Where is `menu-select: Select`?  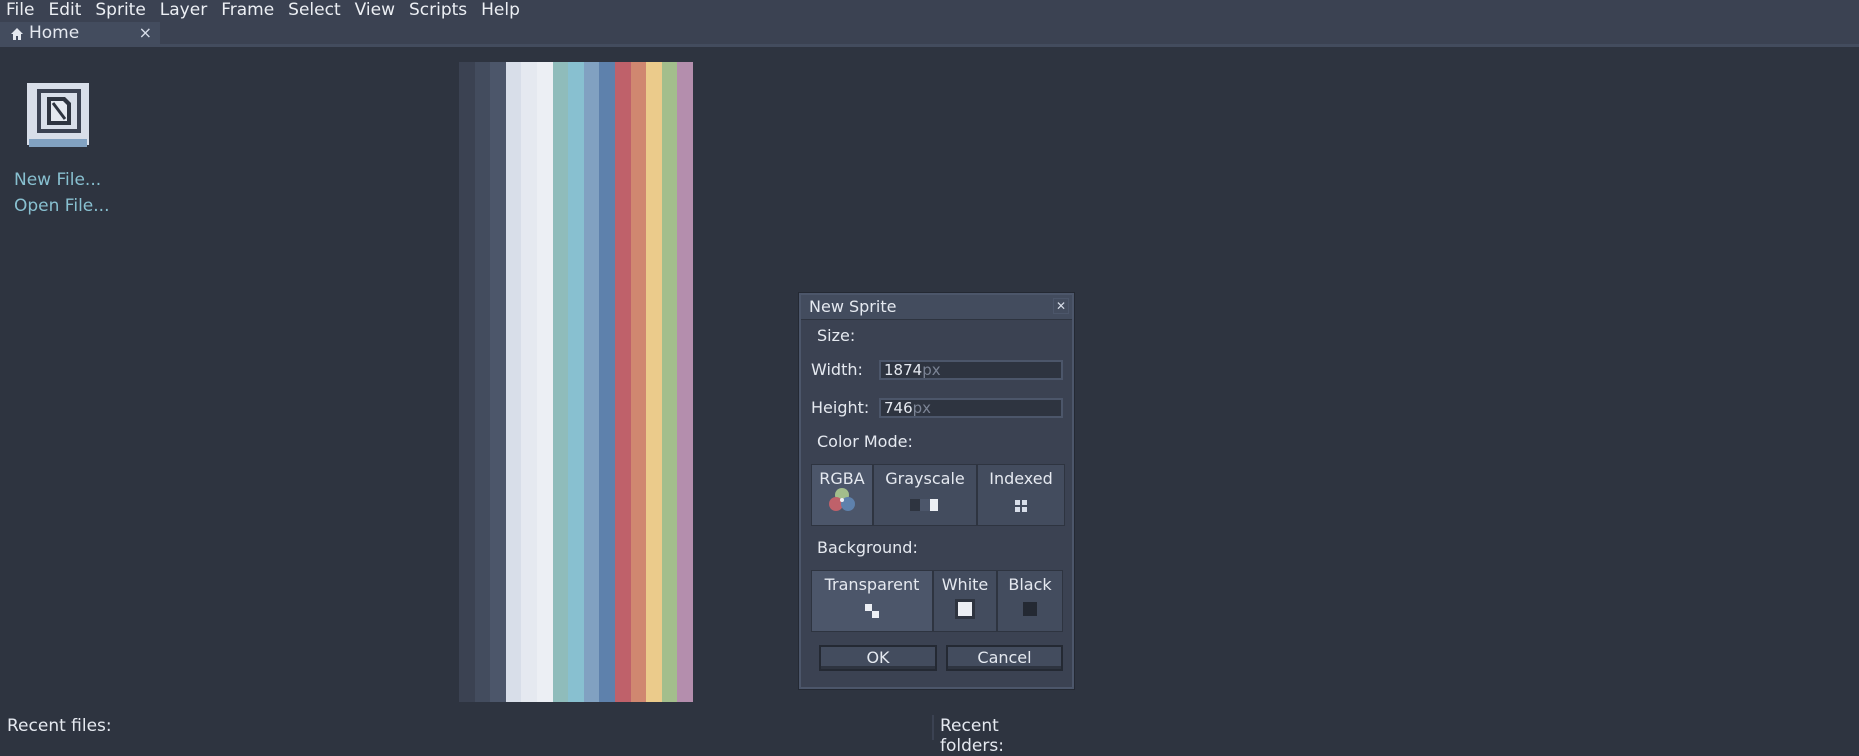 menu-select: Select is located at coordinates (315, 10).